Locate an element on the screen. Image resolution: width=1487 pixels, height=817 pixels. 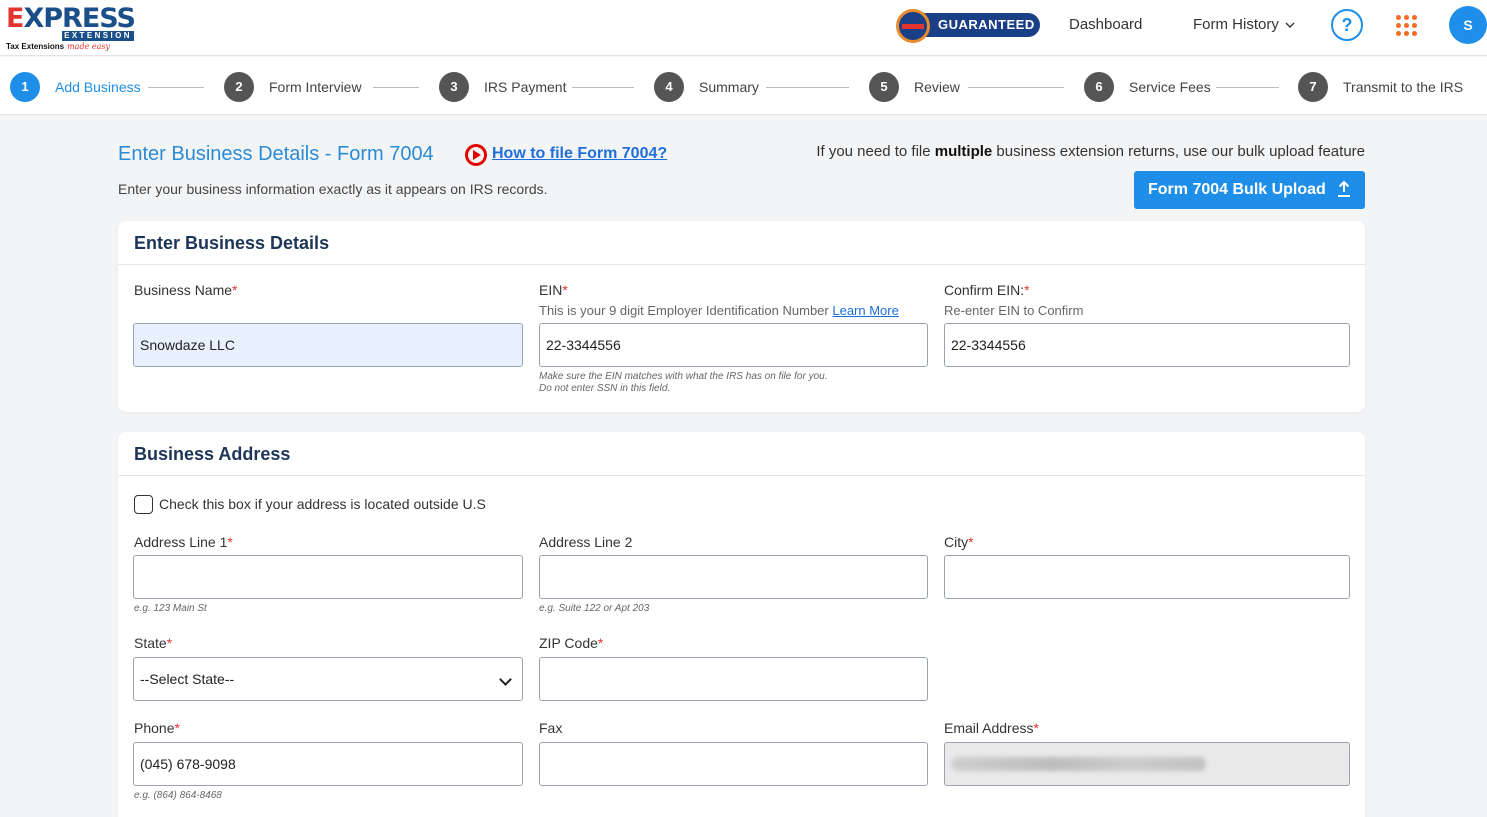
apps-grid-icon is located at coordinates (1407, 26).